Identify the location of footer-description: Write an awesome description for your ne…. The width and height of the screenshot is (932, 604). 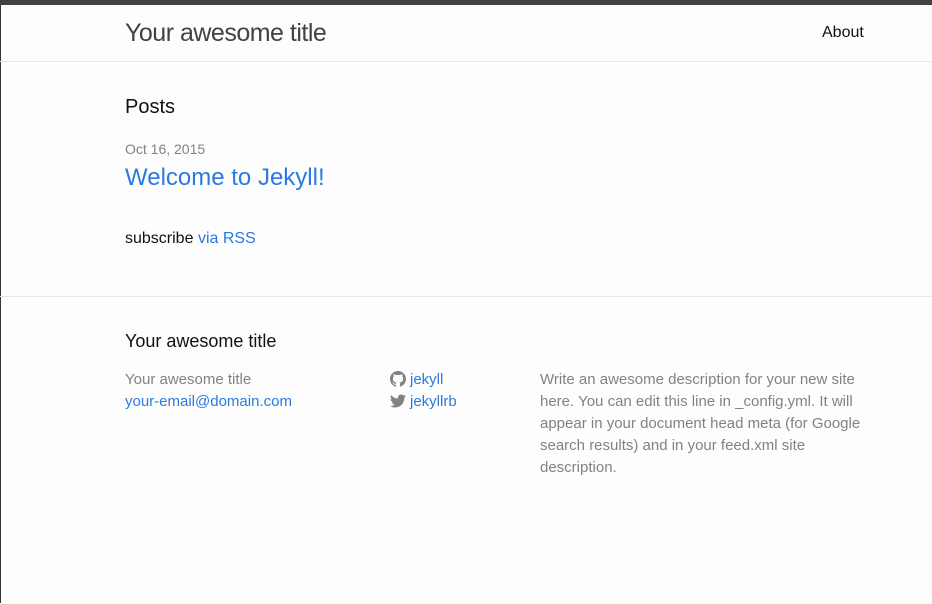
(700, 423).